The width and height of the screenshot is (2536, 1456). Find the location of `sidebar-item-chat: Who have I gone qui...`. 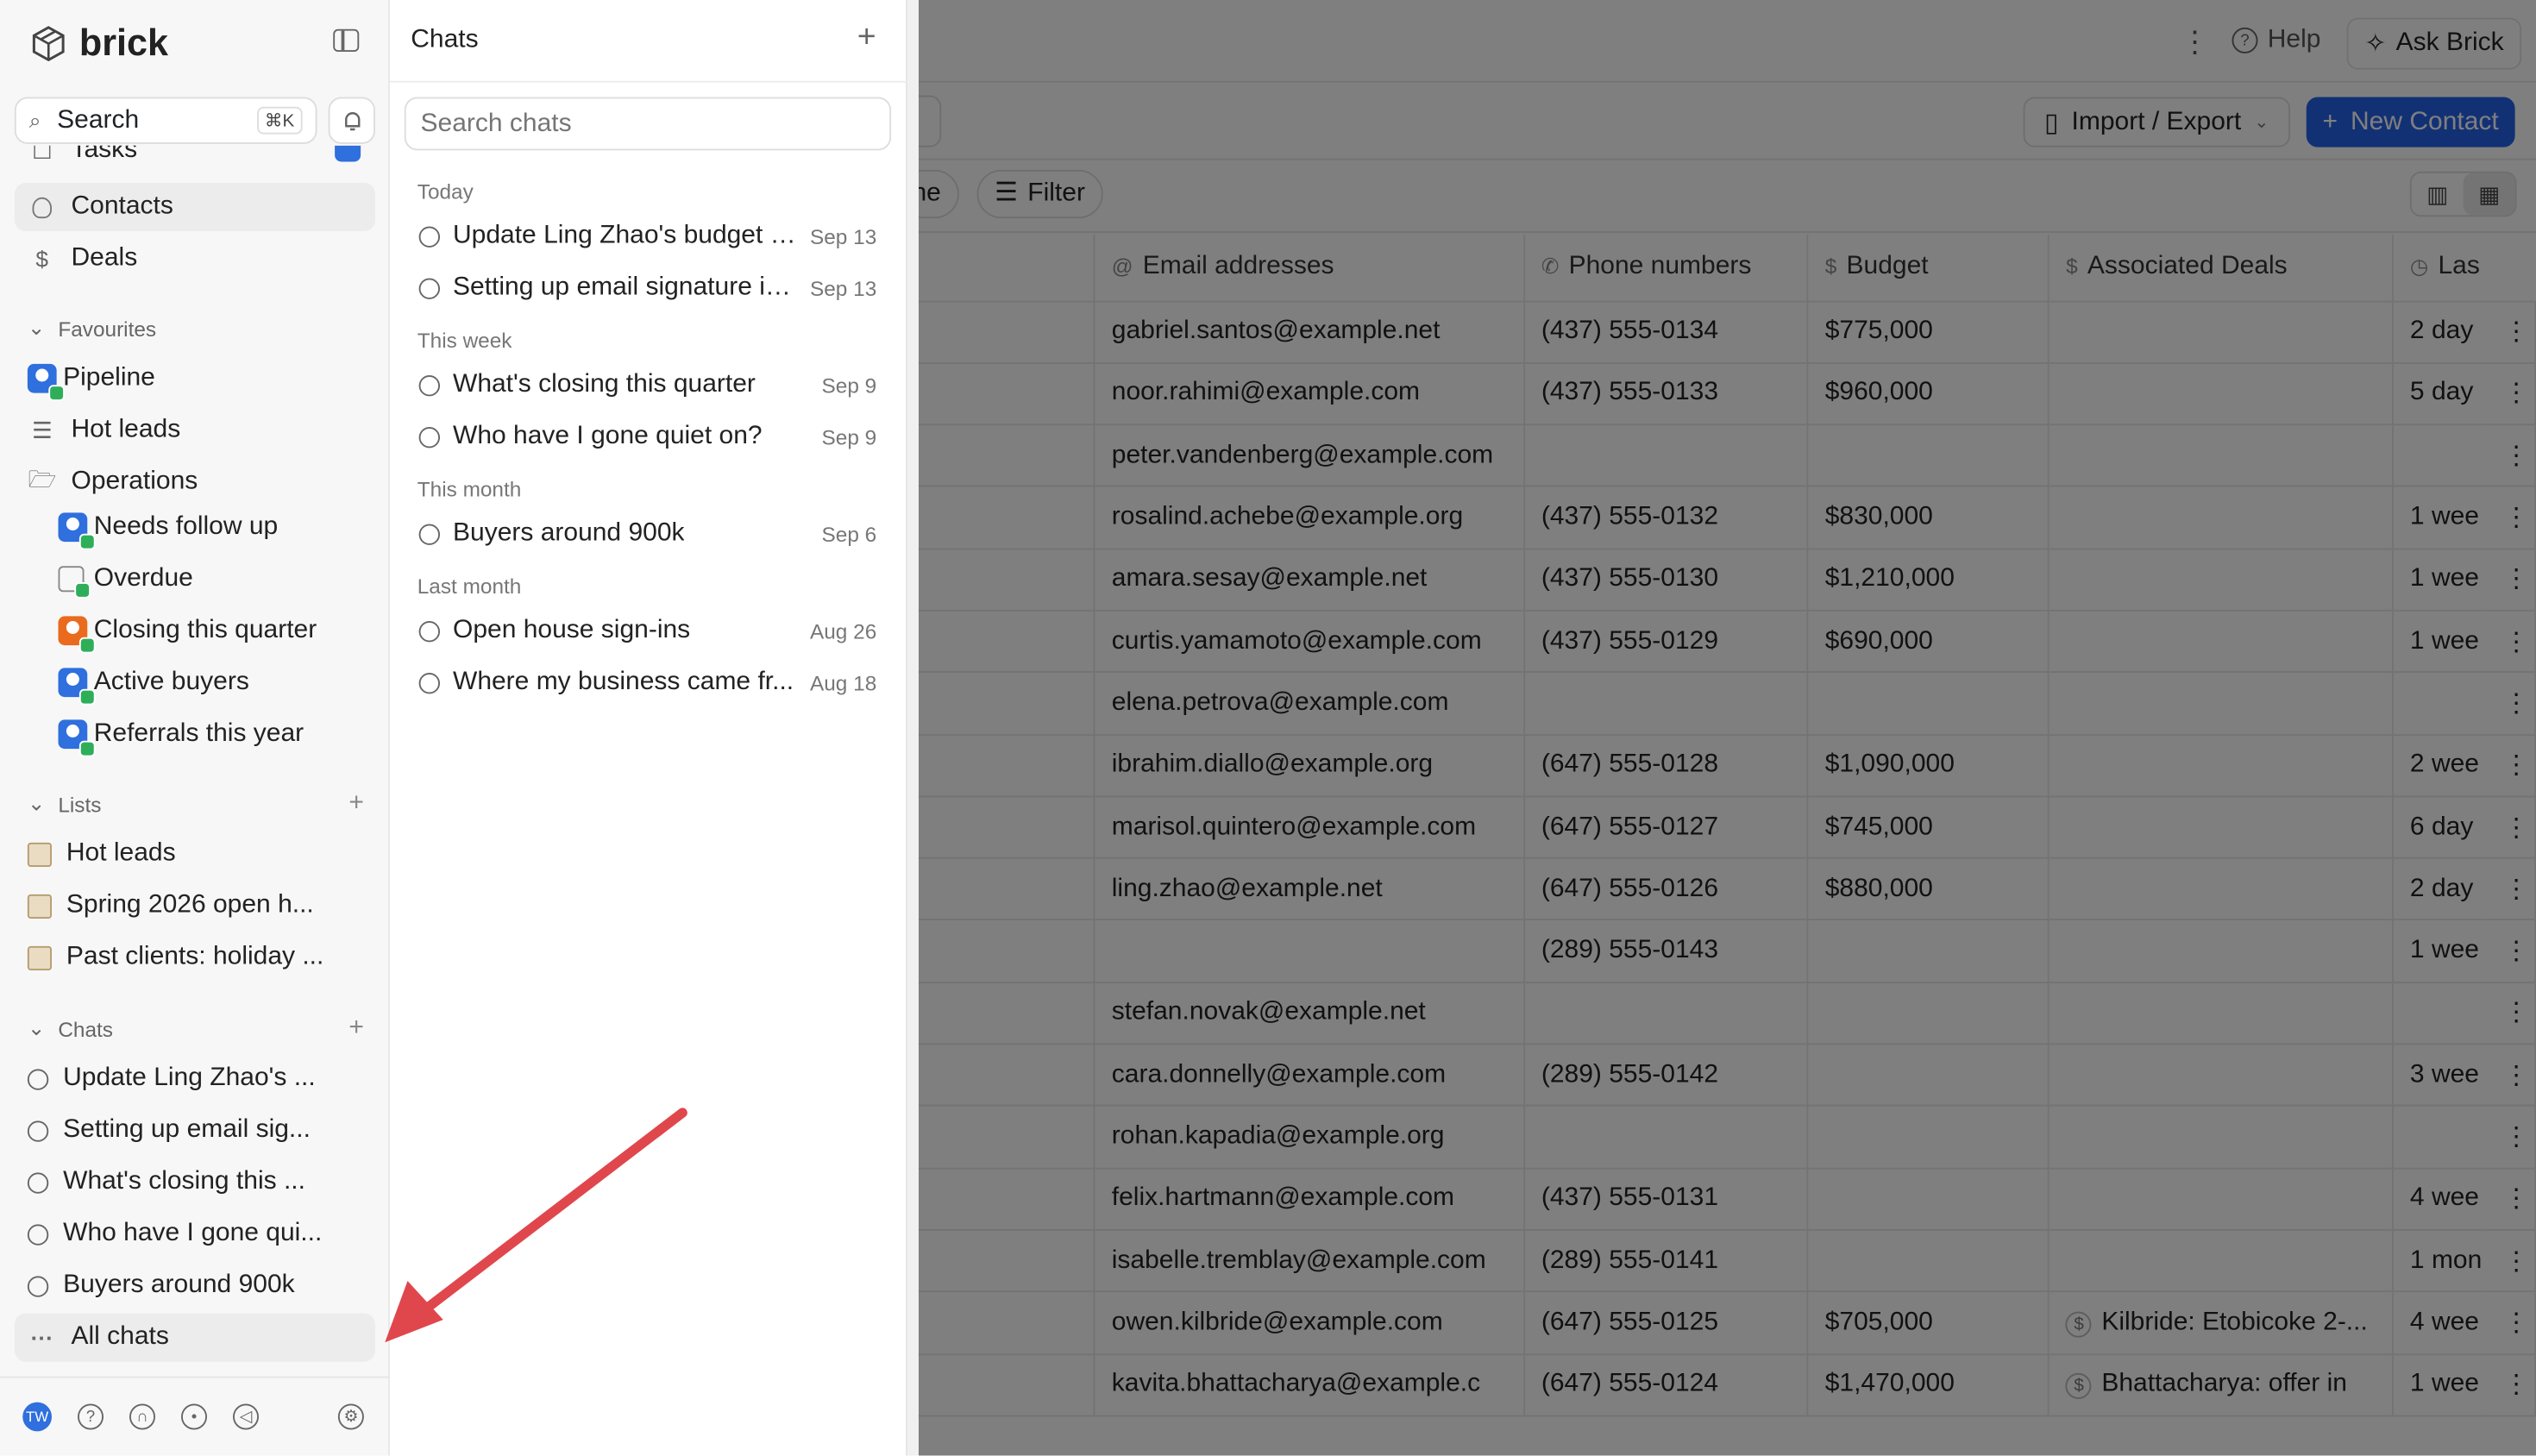

sidebar-item-chat: Who have I gone qui... is located at coordinates (195, 1234).